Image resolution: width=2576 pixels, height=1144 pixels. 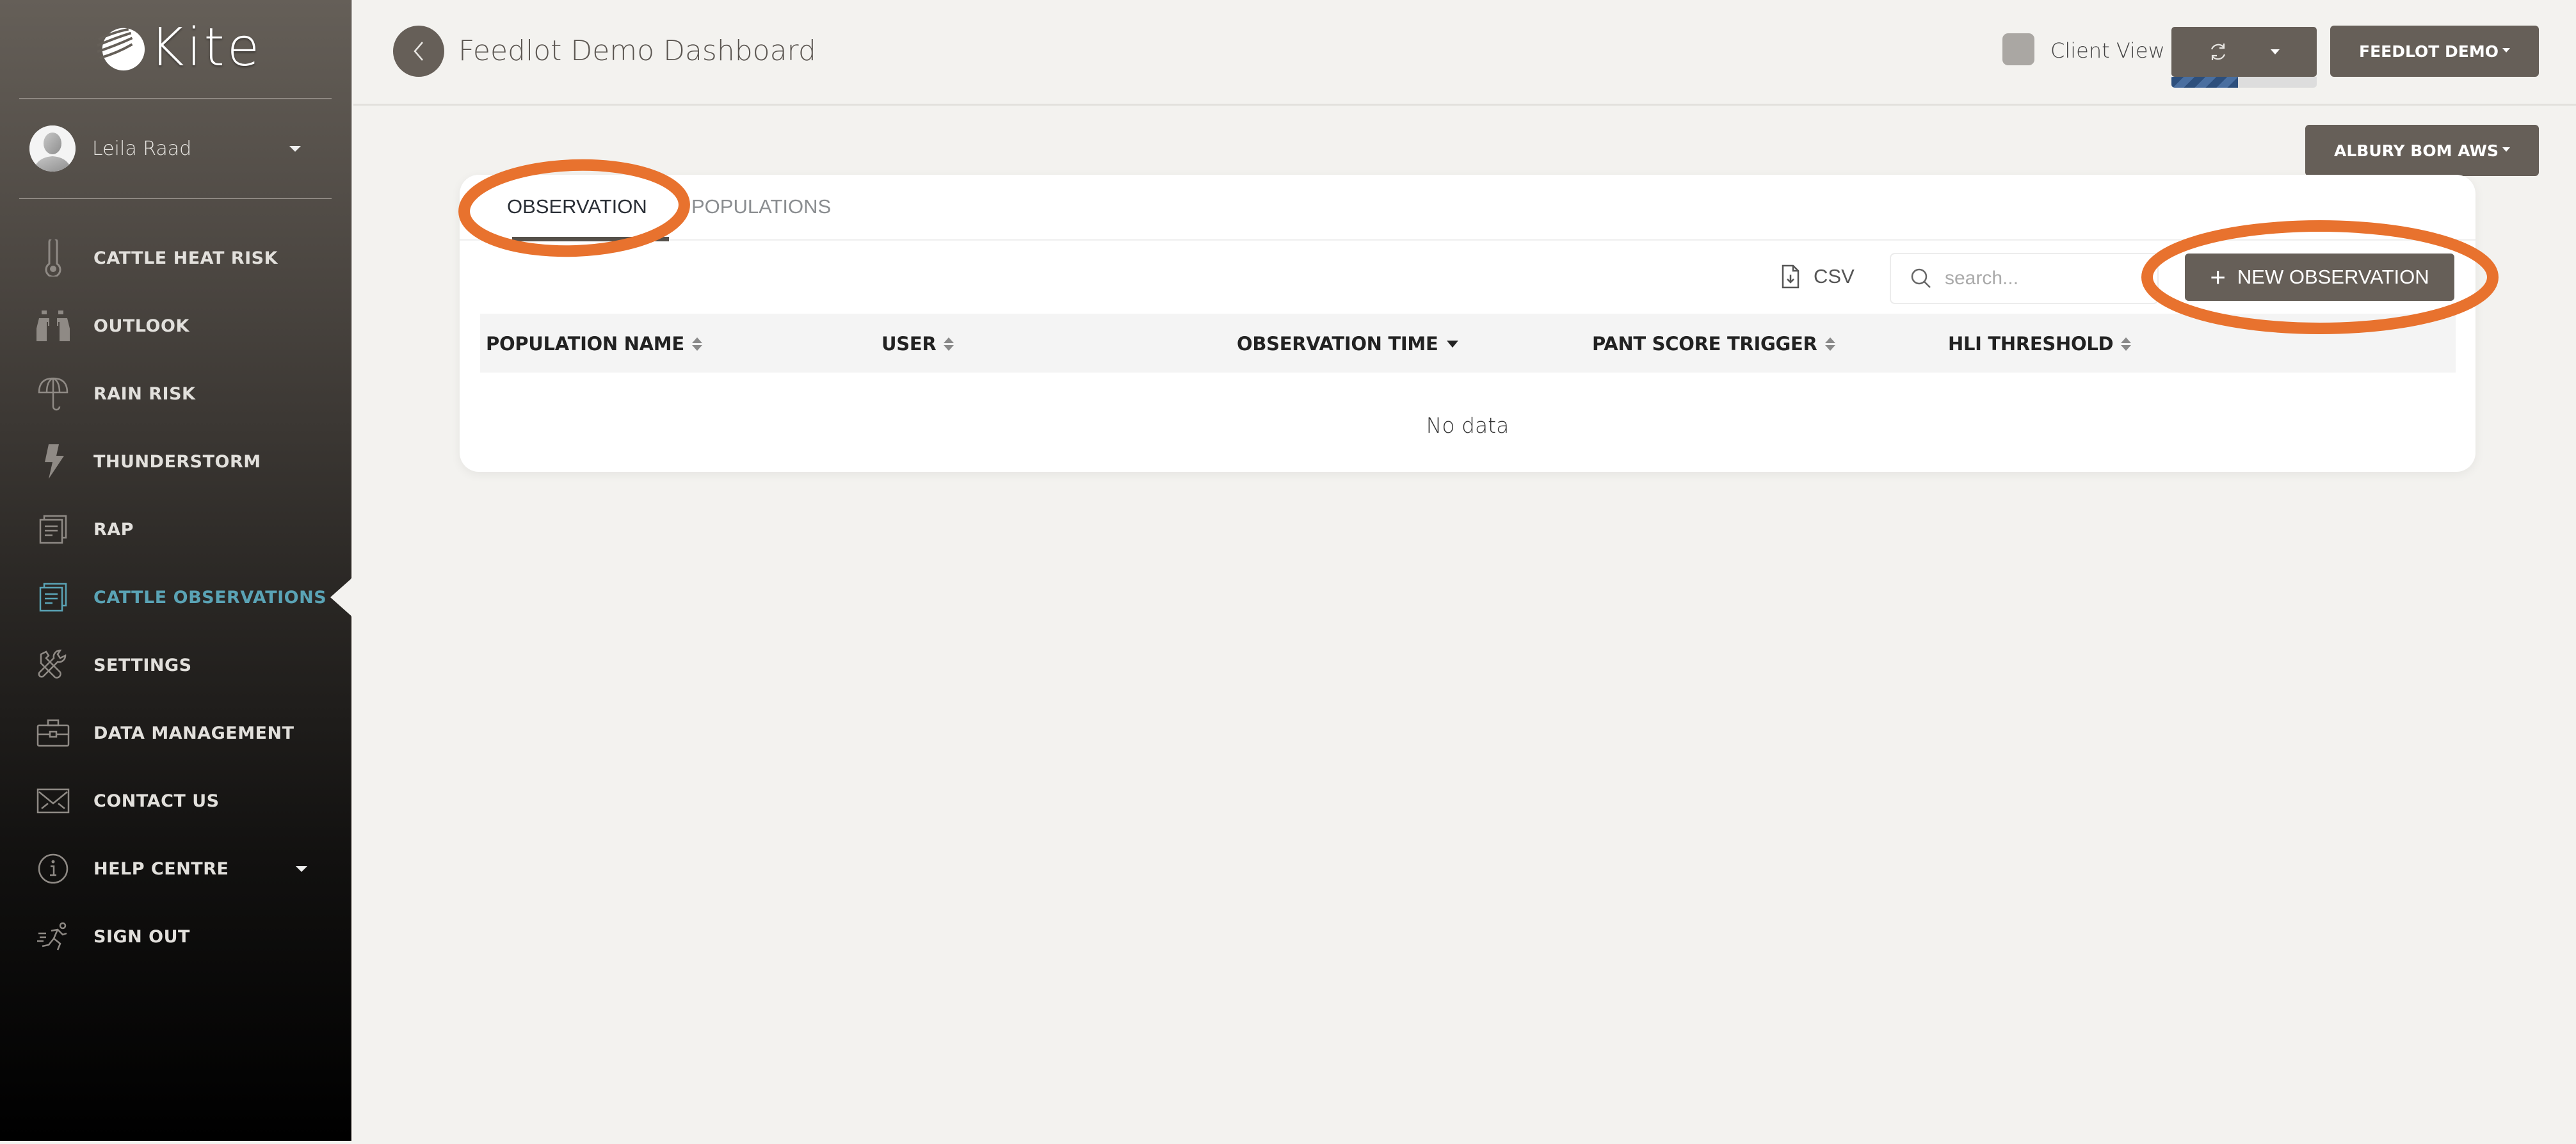 I want to click on column-label: POPULATION NAME, so click(x=585, y=344).